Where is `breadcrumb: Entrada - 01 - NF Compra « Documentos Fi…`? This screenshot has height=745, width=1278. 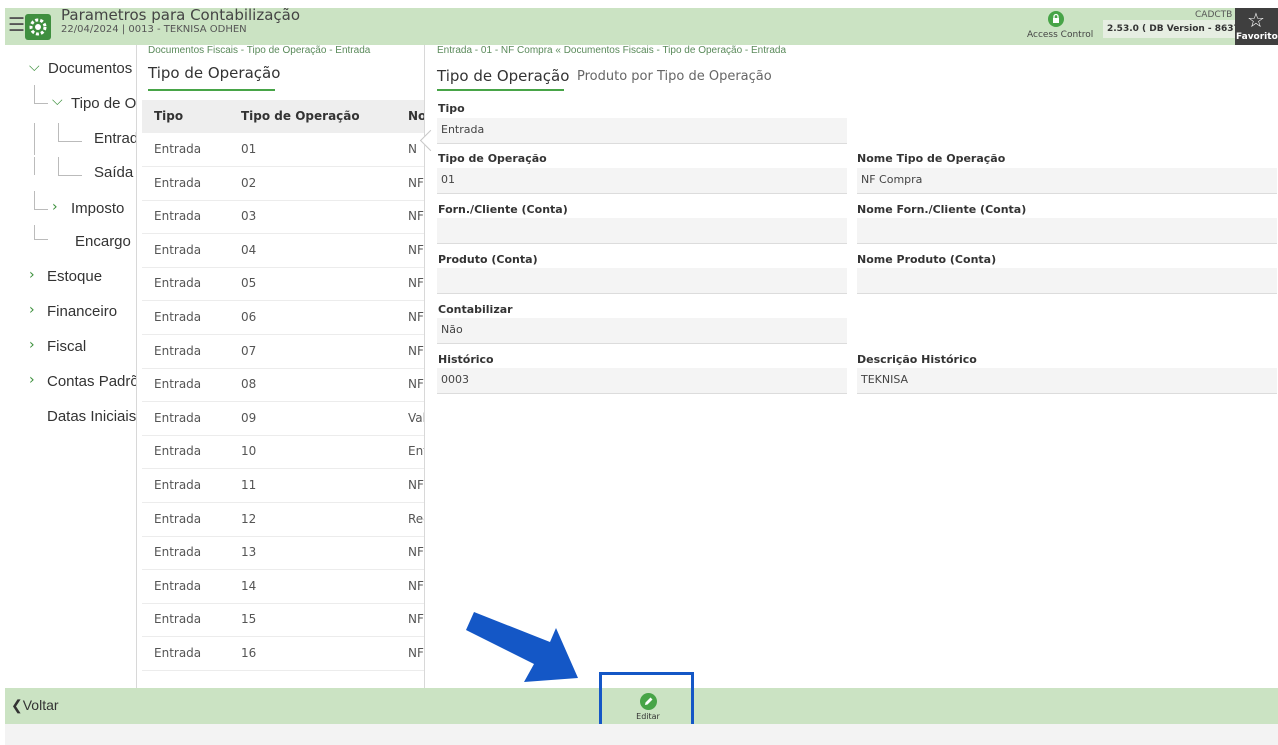 breadcrumb: Entrada - 01 - NF Compra « Documentos Fi… is located at coordinates (611, 50).